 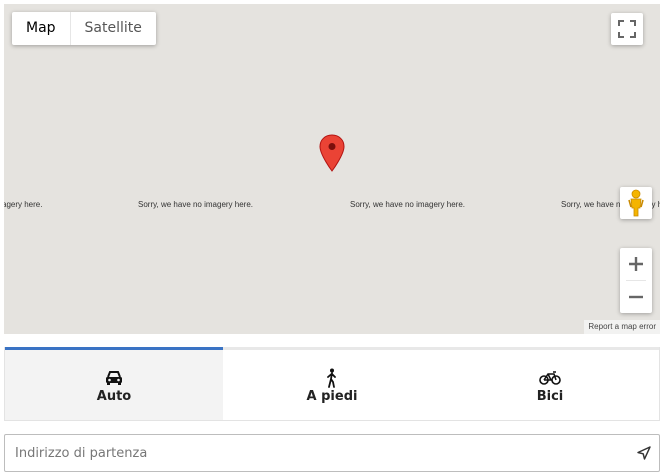 I want to click on minus-icon, so click(x=636, y=297).